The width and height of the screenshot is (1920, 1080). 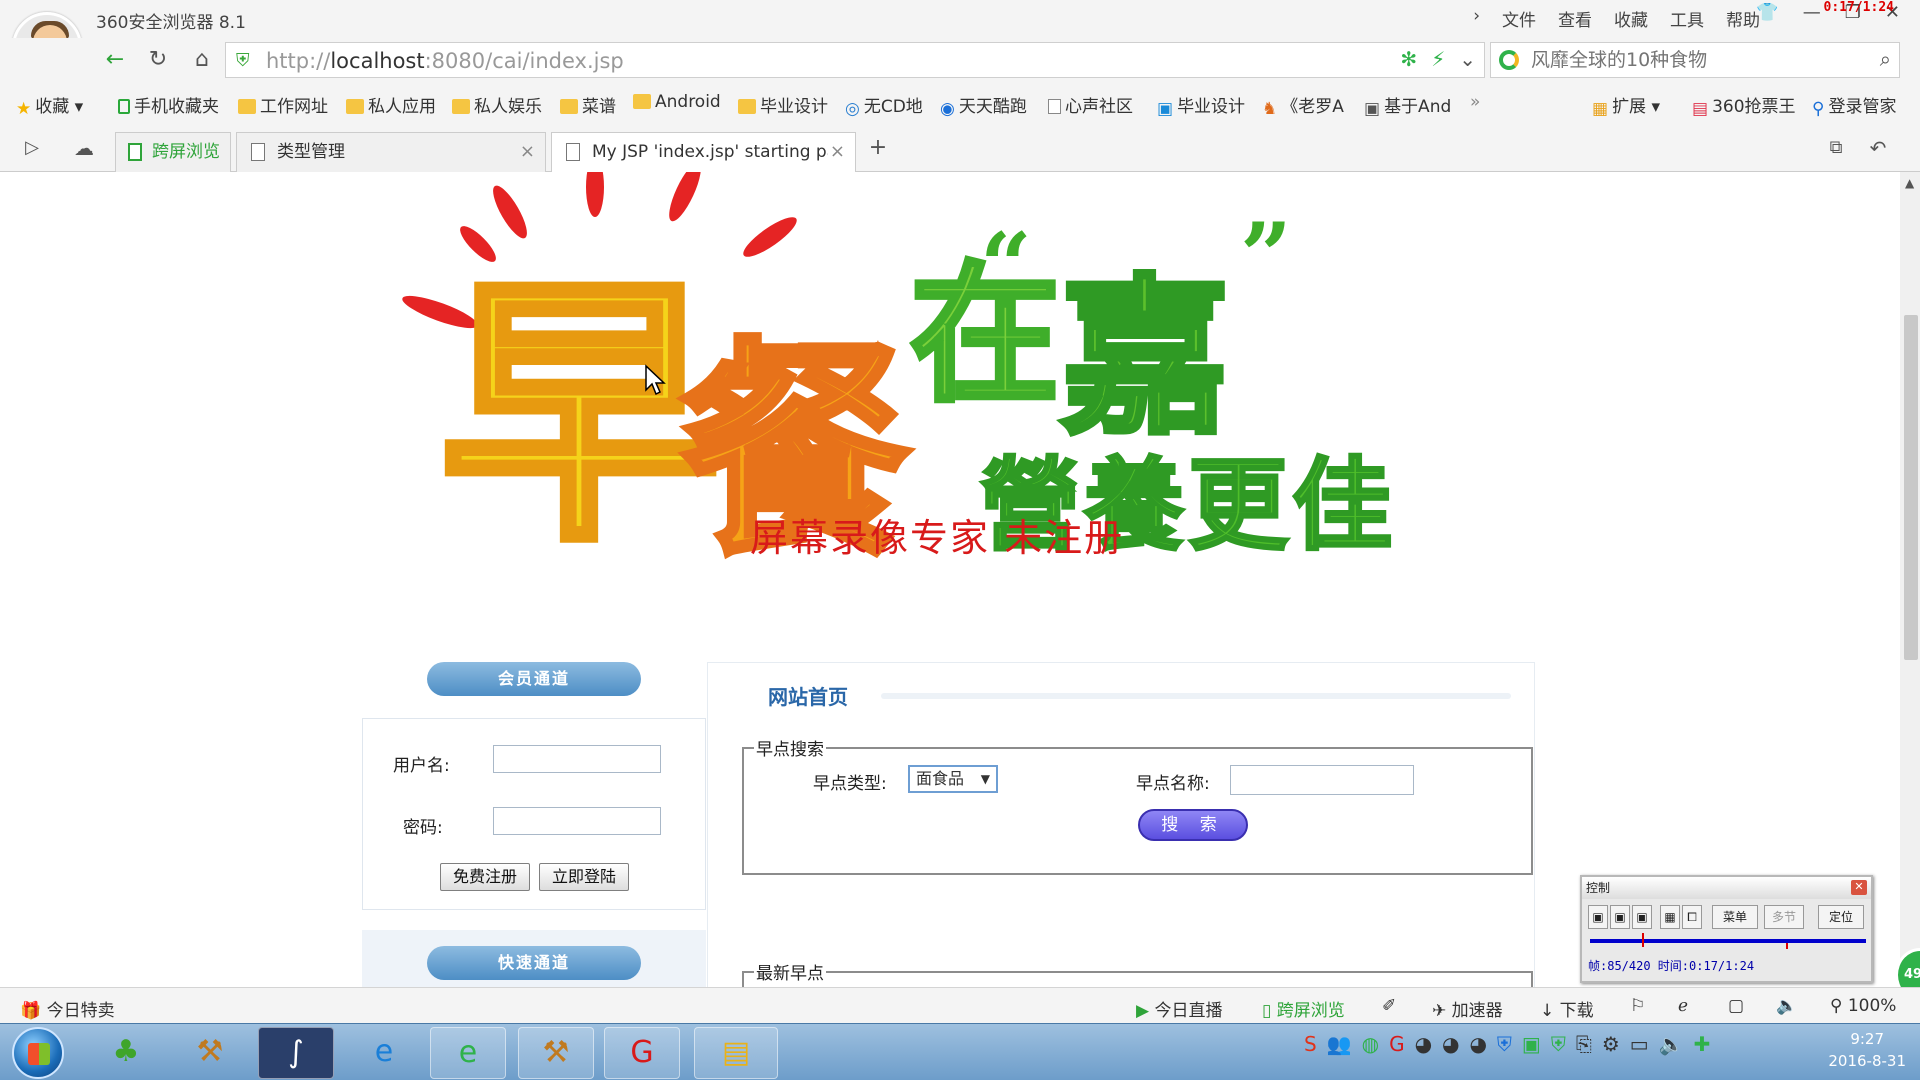 I want to click on tab-cross-screen: 跨屏浏览, so click(x=173, y=152).